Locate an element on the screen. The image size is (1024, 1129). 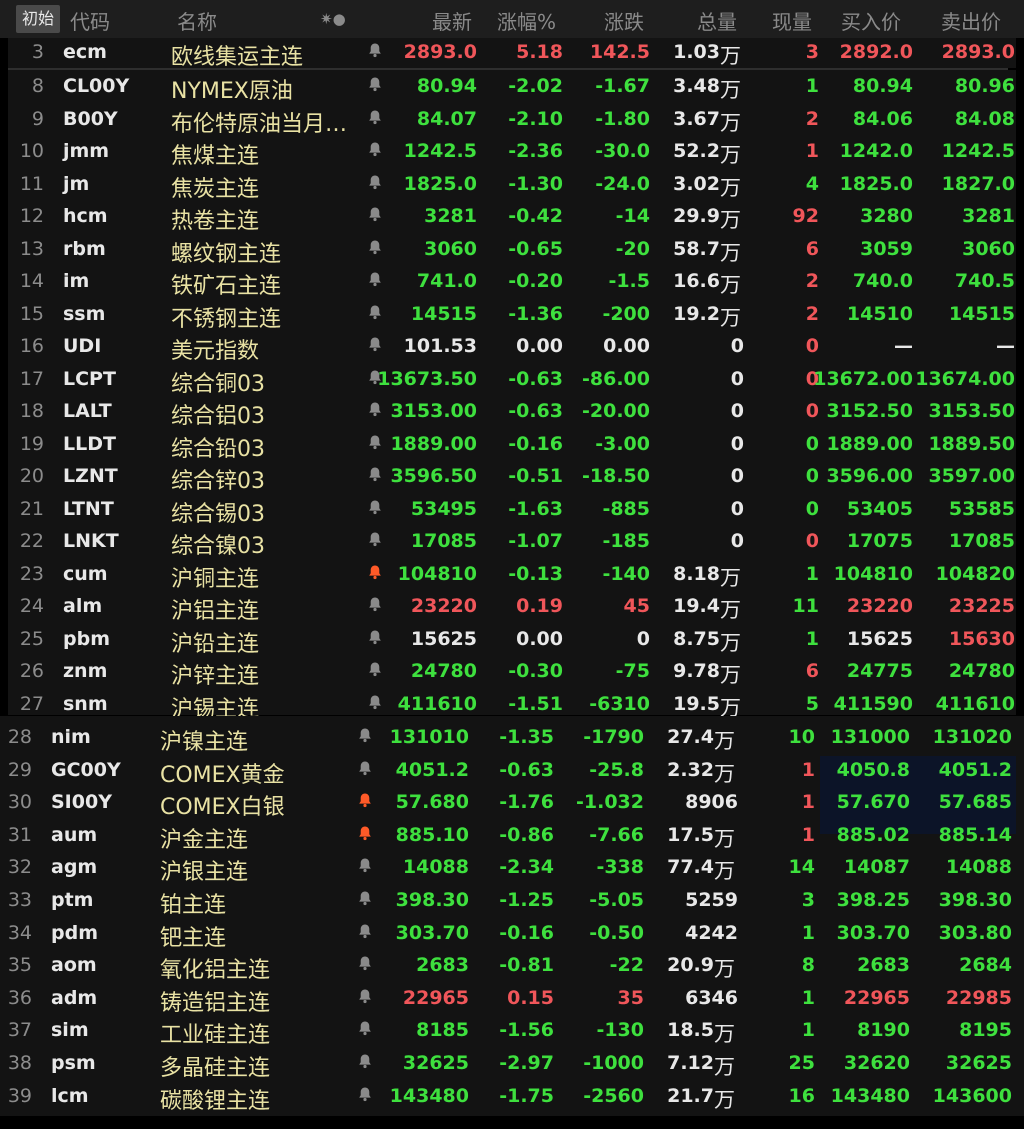
contract-name: 多晶硅主连 is located at coordinates (215, 1068).